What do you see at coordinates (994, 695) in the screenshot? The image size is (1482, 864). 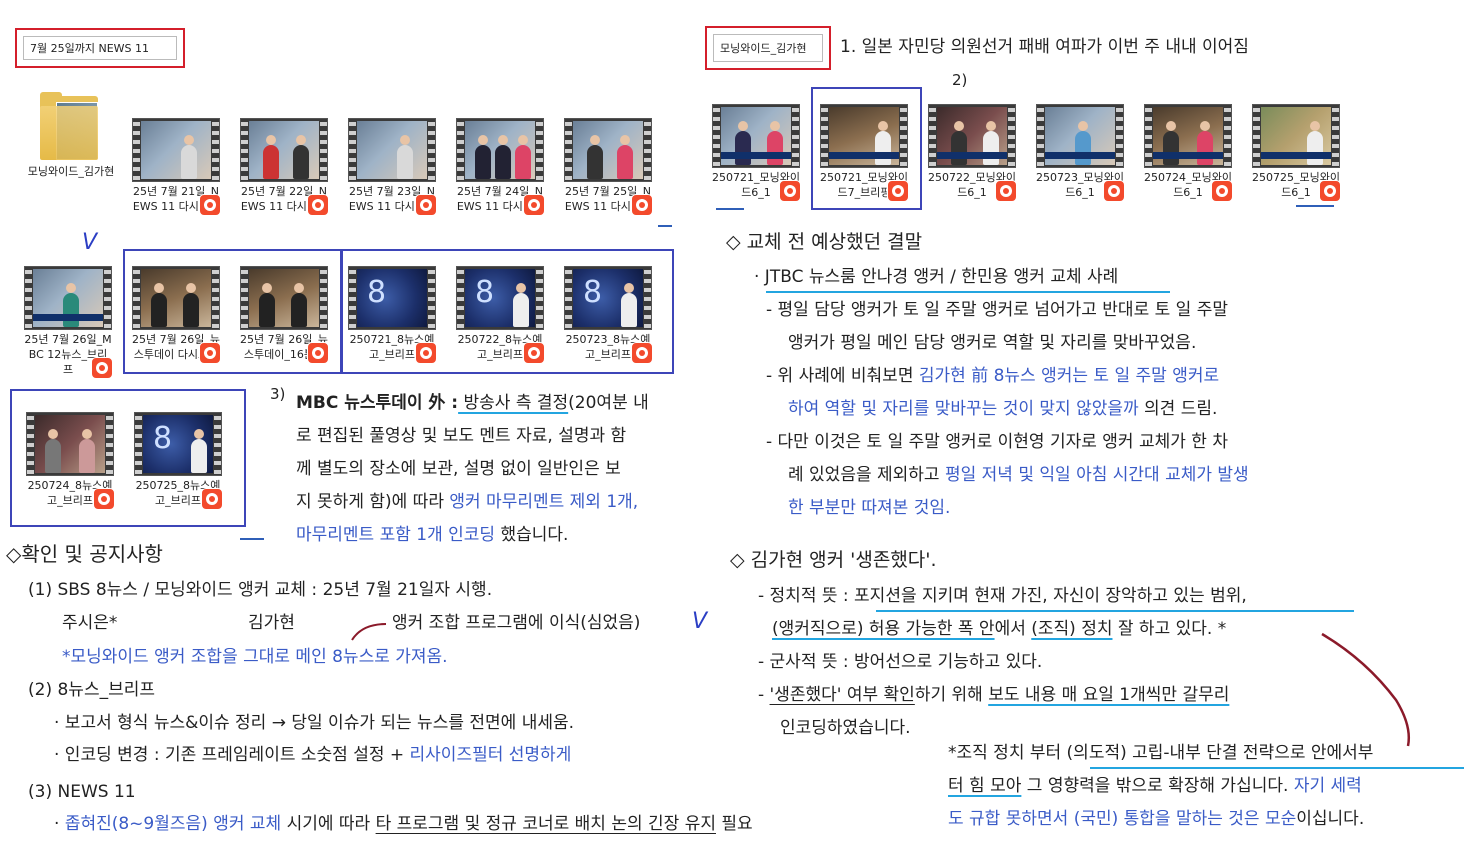 I see `survived-c1: - '생존했다' 여부 확인하기 위해 보도 내용 매 요일 1개씩만 갈무리` at bounding box center [994, 695].